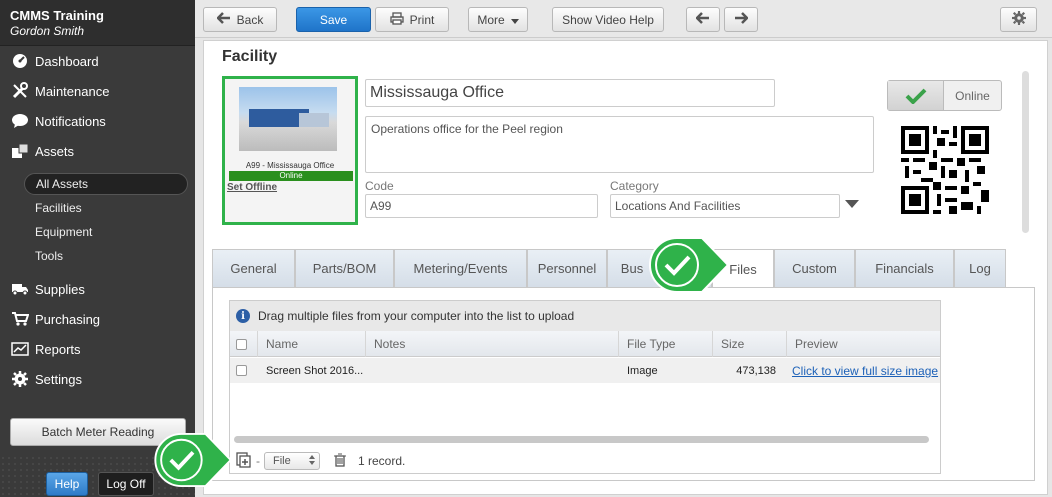 This screenshot has height=497, width=1052. Describe the element at coordinates (397, 19) in the screenshot. I see `printer-icon` at that location.